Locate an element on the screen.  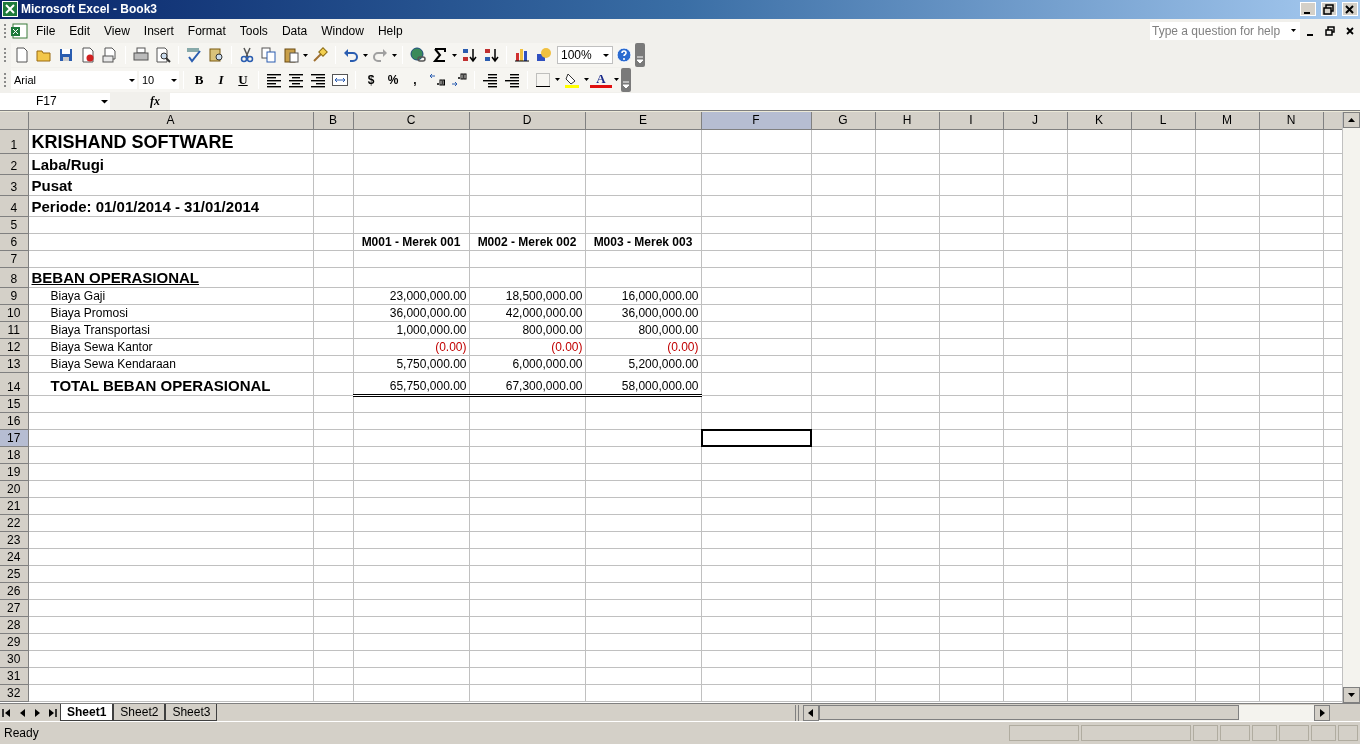
horizontal-scrollbar is located at coordinates (1066, 712).